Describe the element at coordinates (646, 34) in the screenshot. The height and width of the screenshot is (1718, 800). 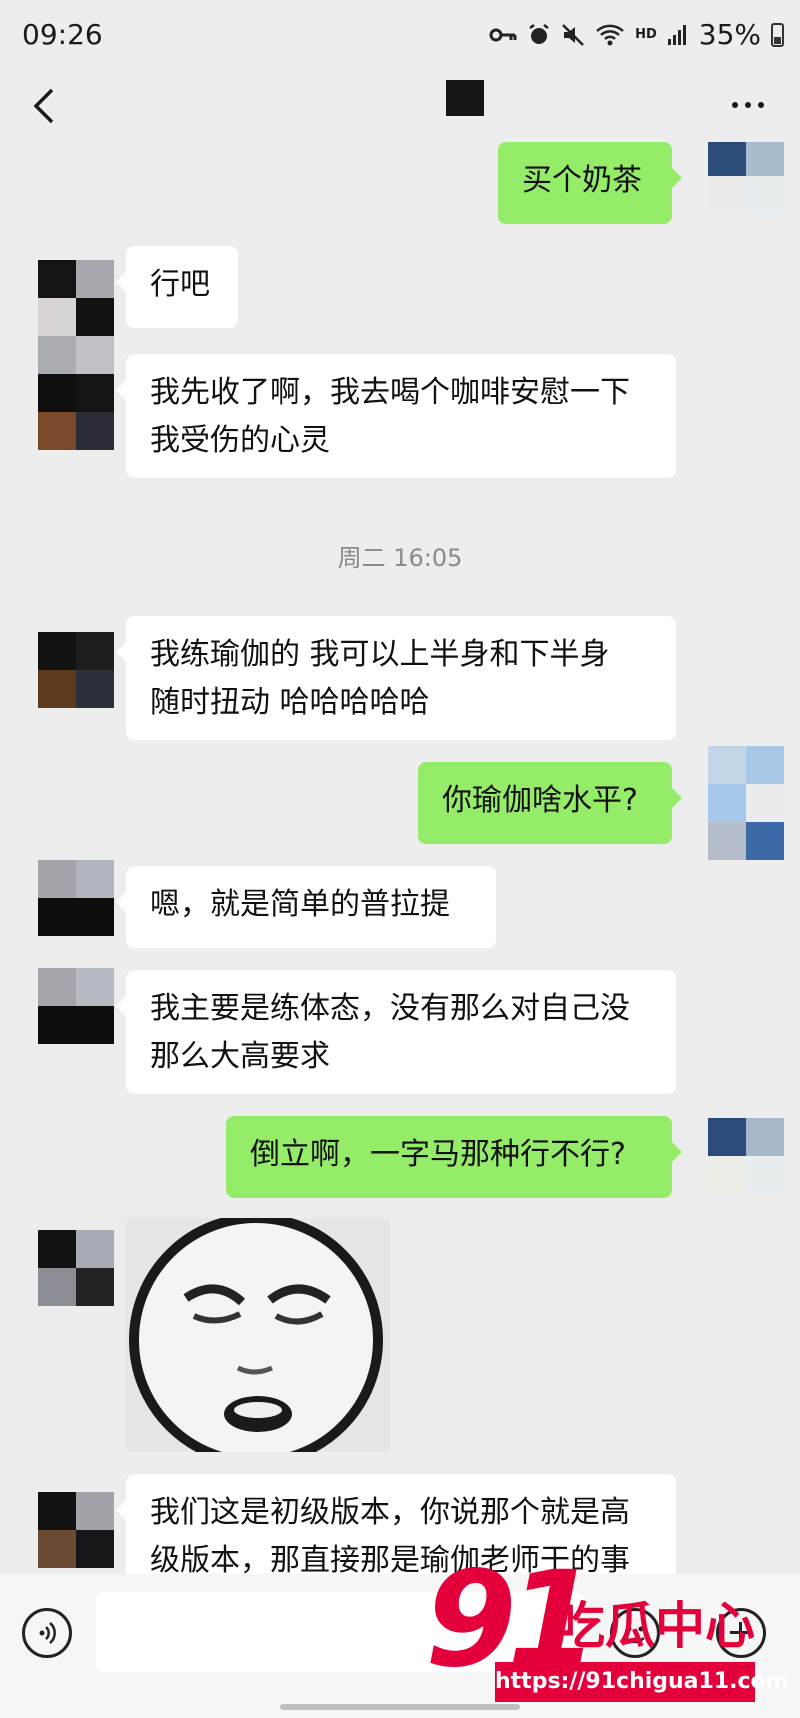
I see `hd-icon: HD` at that location.